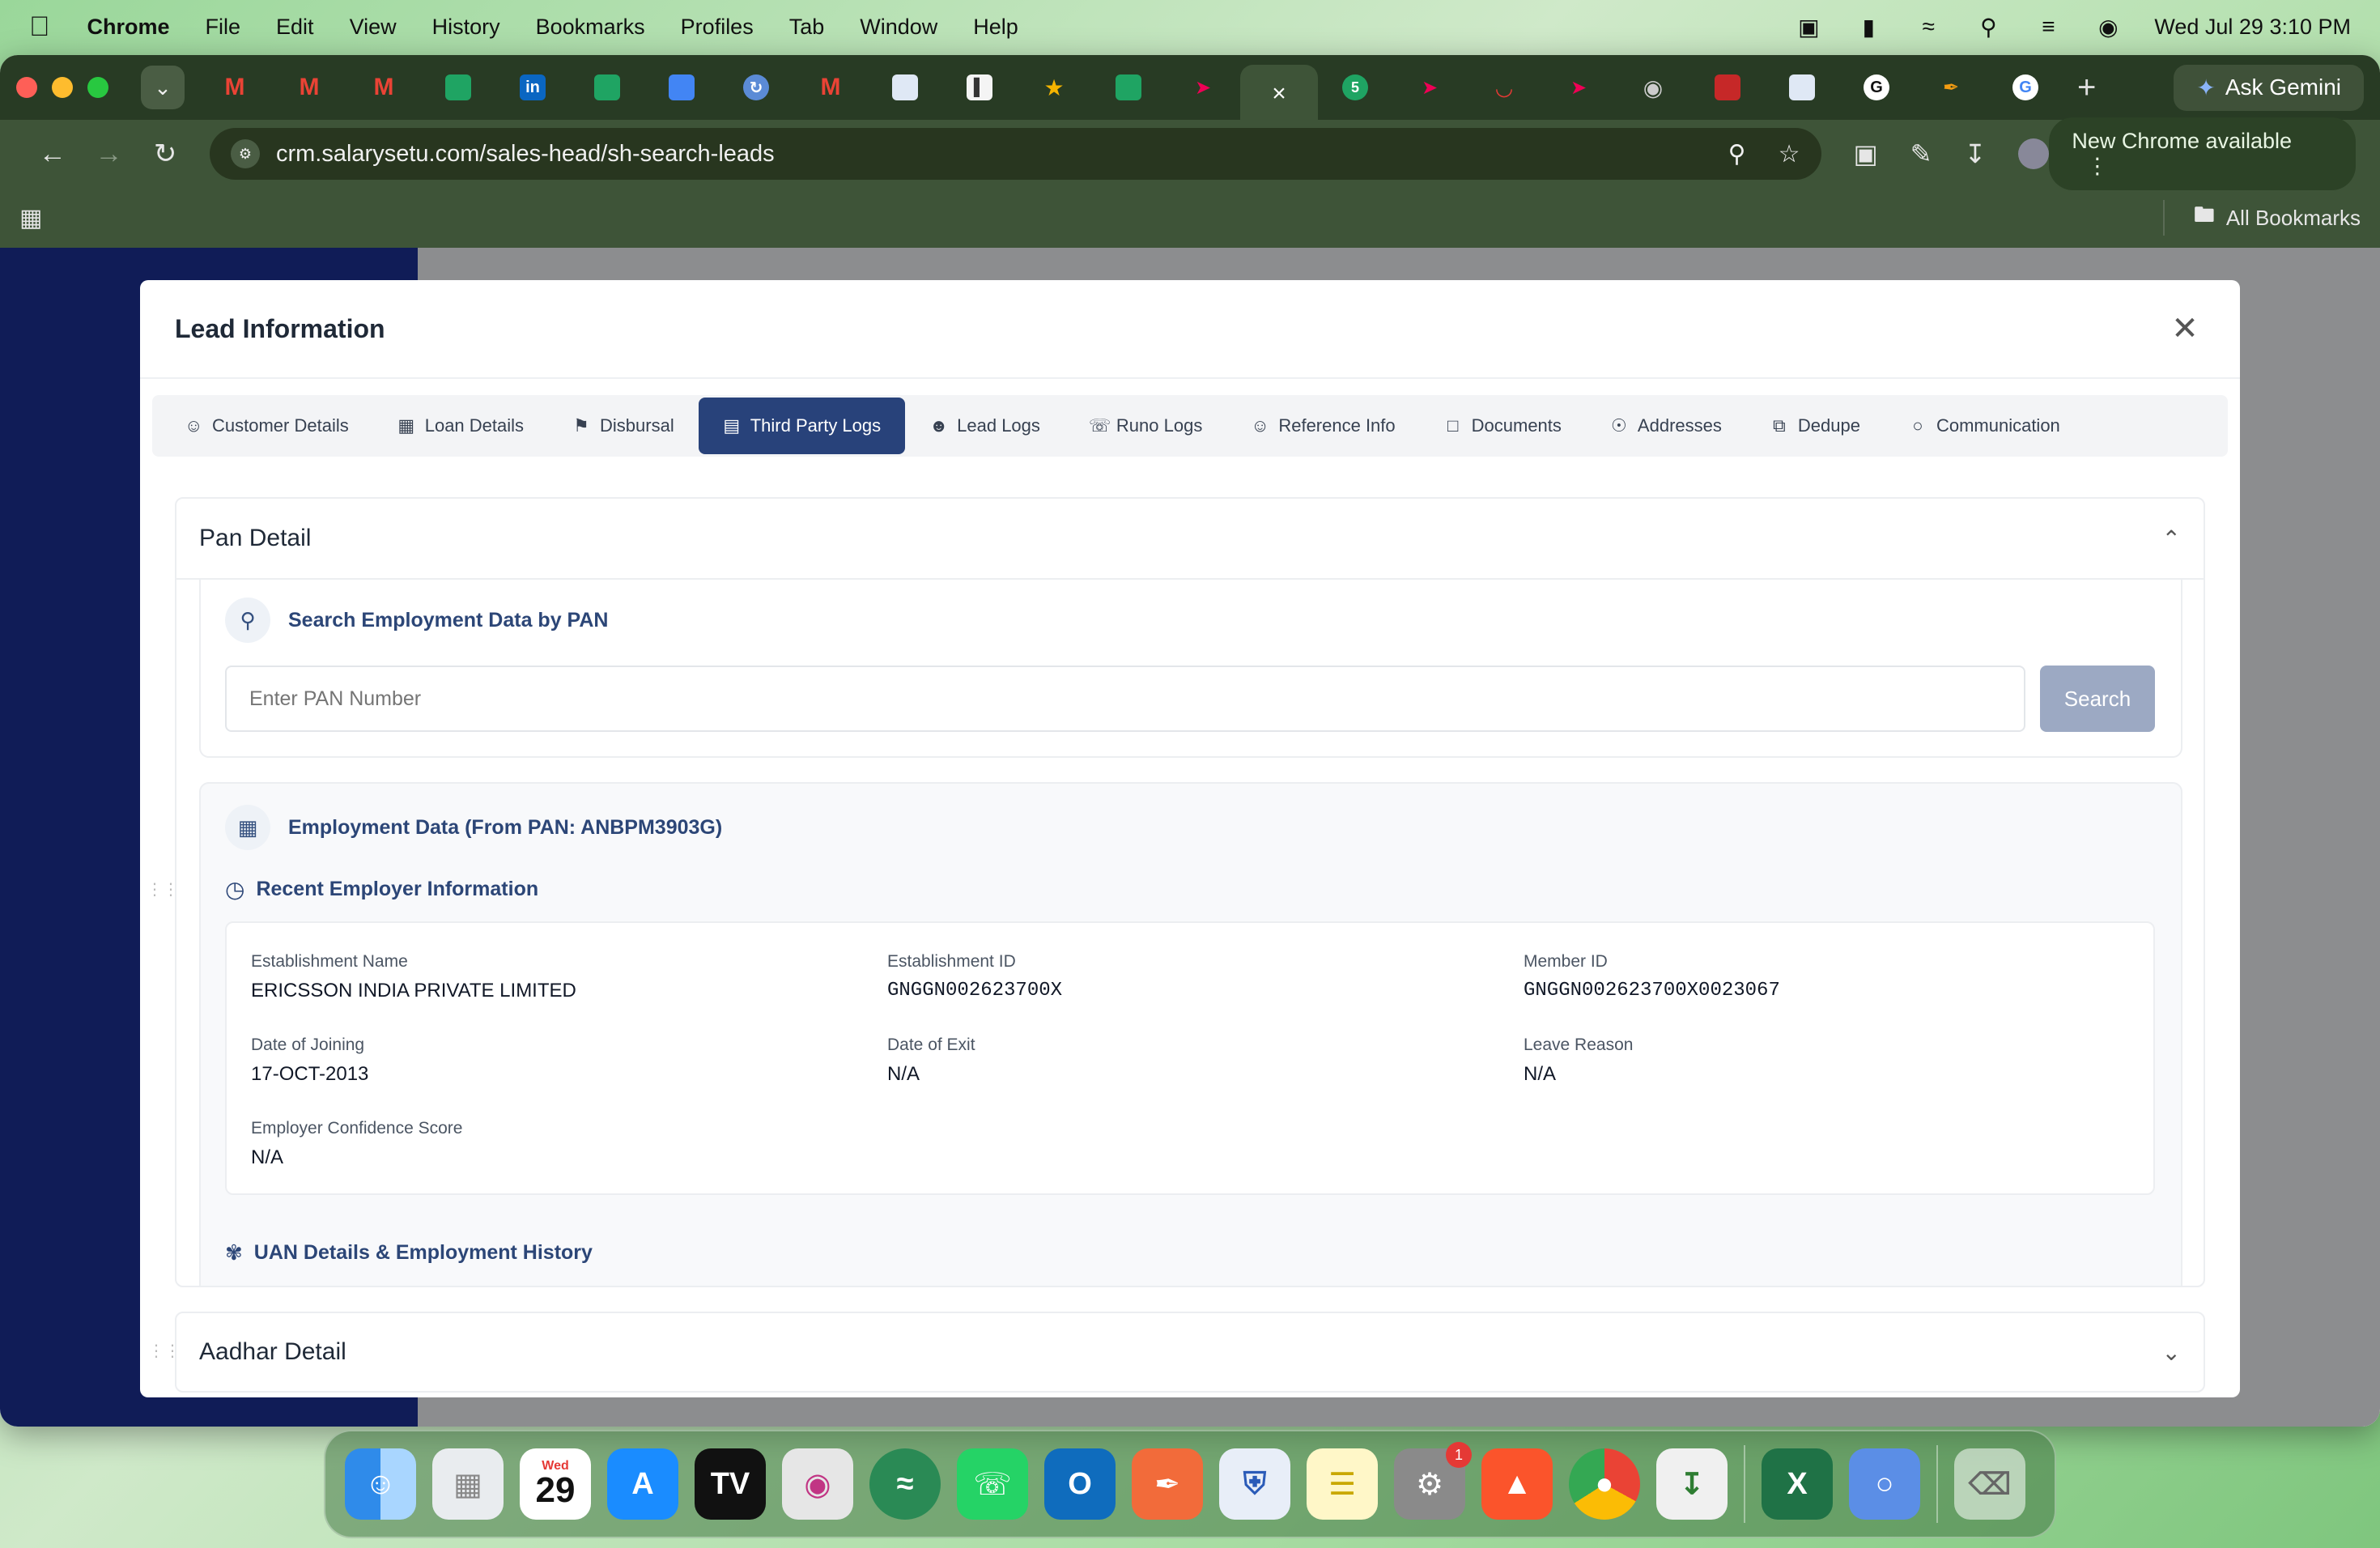 This screenshot has width=2380, height=1548. Describe the element at coordinates (1355, 87) in the screenshot. I see `browser-tab: 5` at that location.